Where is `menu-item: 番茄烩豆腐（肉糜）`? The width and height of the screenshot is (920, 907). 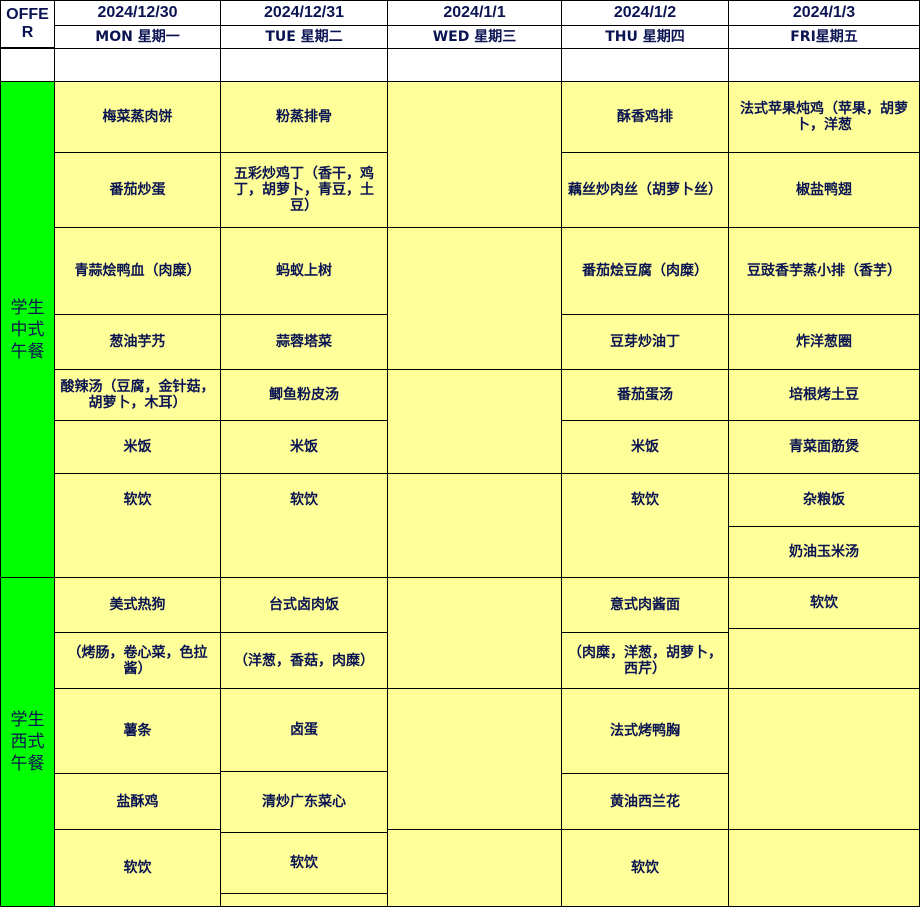
menu-item: 番茄烩豆腐（肉糜） is located at coordinates (645, 271).